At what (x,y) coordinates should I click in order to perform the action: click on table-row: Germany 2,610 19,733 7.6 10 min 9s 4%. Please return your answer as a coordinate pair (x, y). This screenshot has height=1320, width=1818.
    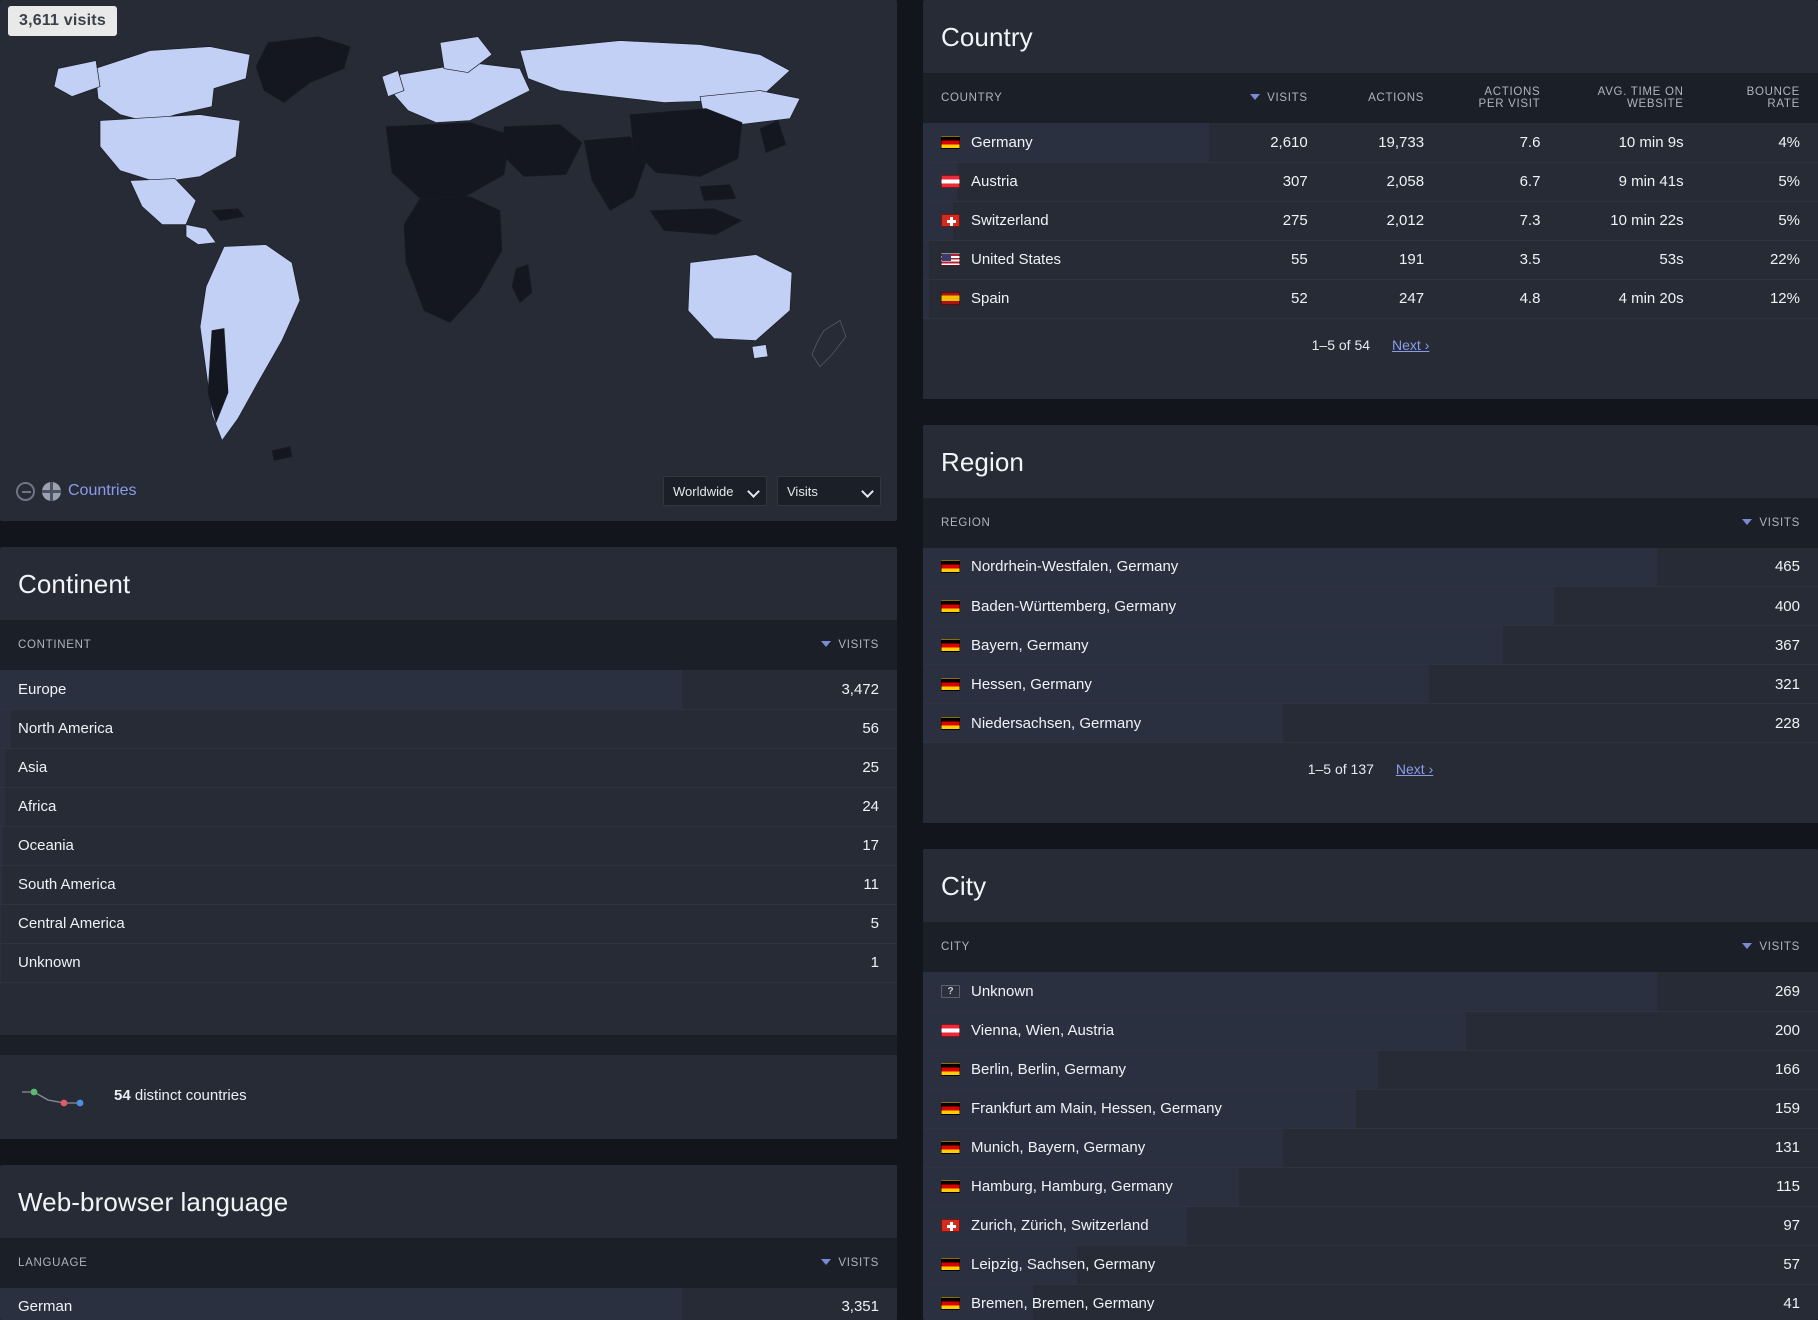
    Looking at the image, I should click on (1370, 143).